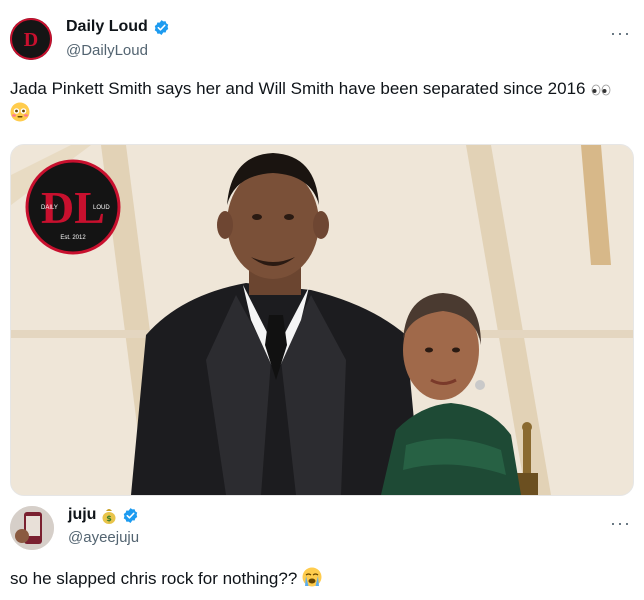 The width and height of the screenshot is (644, 600). I want to click on daily-loud-watermark-logo: DL DAILY LOUD Est. 2012, so click(73, 207).